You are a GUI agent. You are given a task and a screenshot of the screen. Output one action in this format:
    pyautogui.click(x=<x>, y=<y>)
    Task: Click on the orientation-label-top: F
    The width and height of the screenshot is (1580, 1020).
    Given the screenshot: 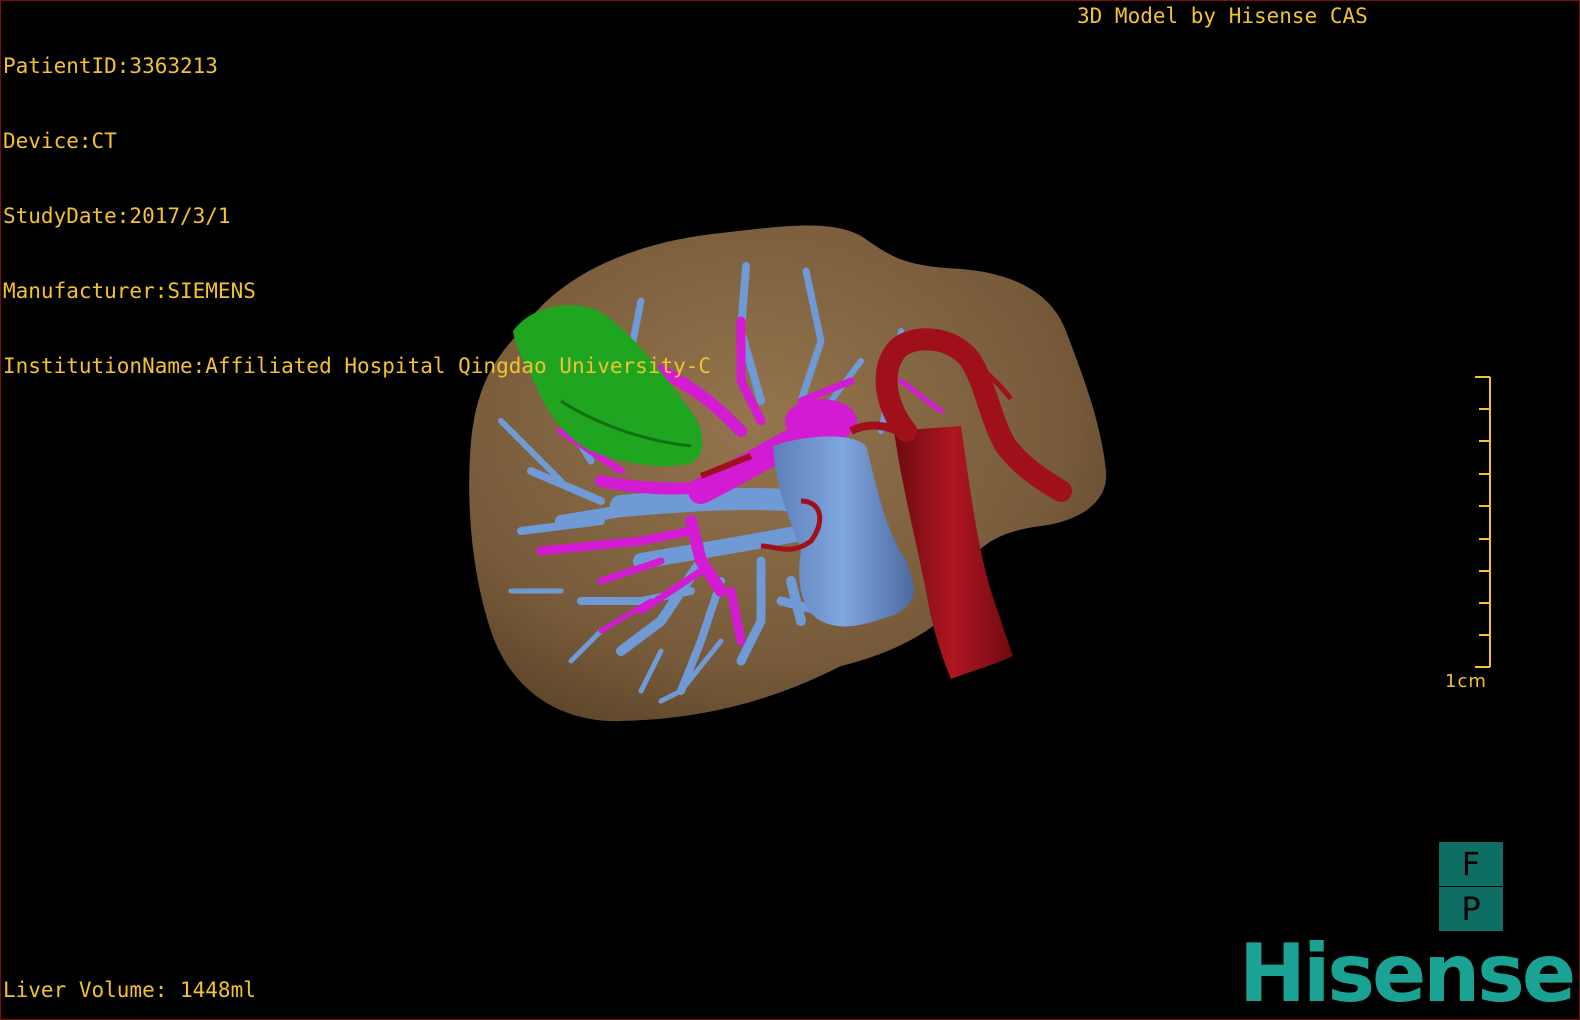 What is the action you would take?
    pyautogui.click(x=1471, y=864)
    